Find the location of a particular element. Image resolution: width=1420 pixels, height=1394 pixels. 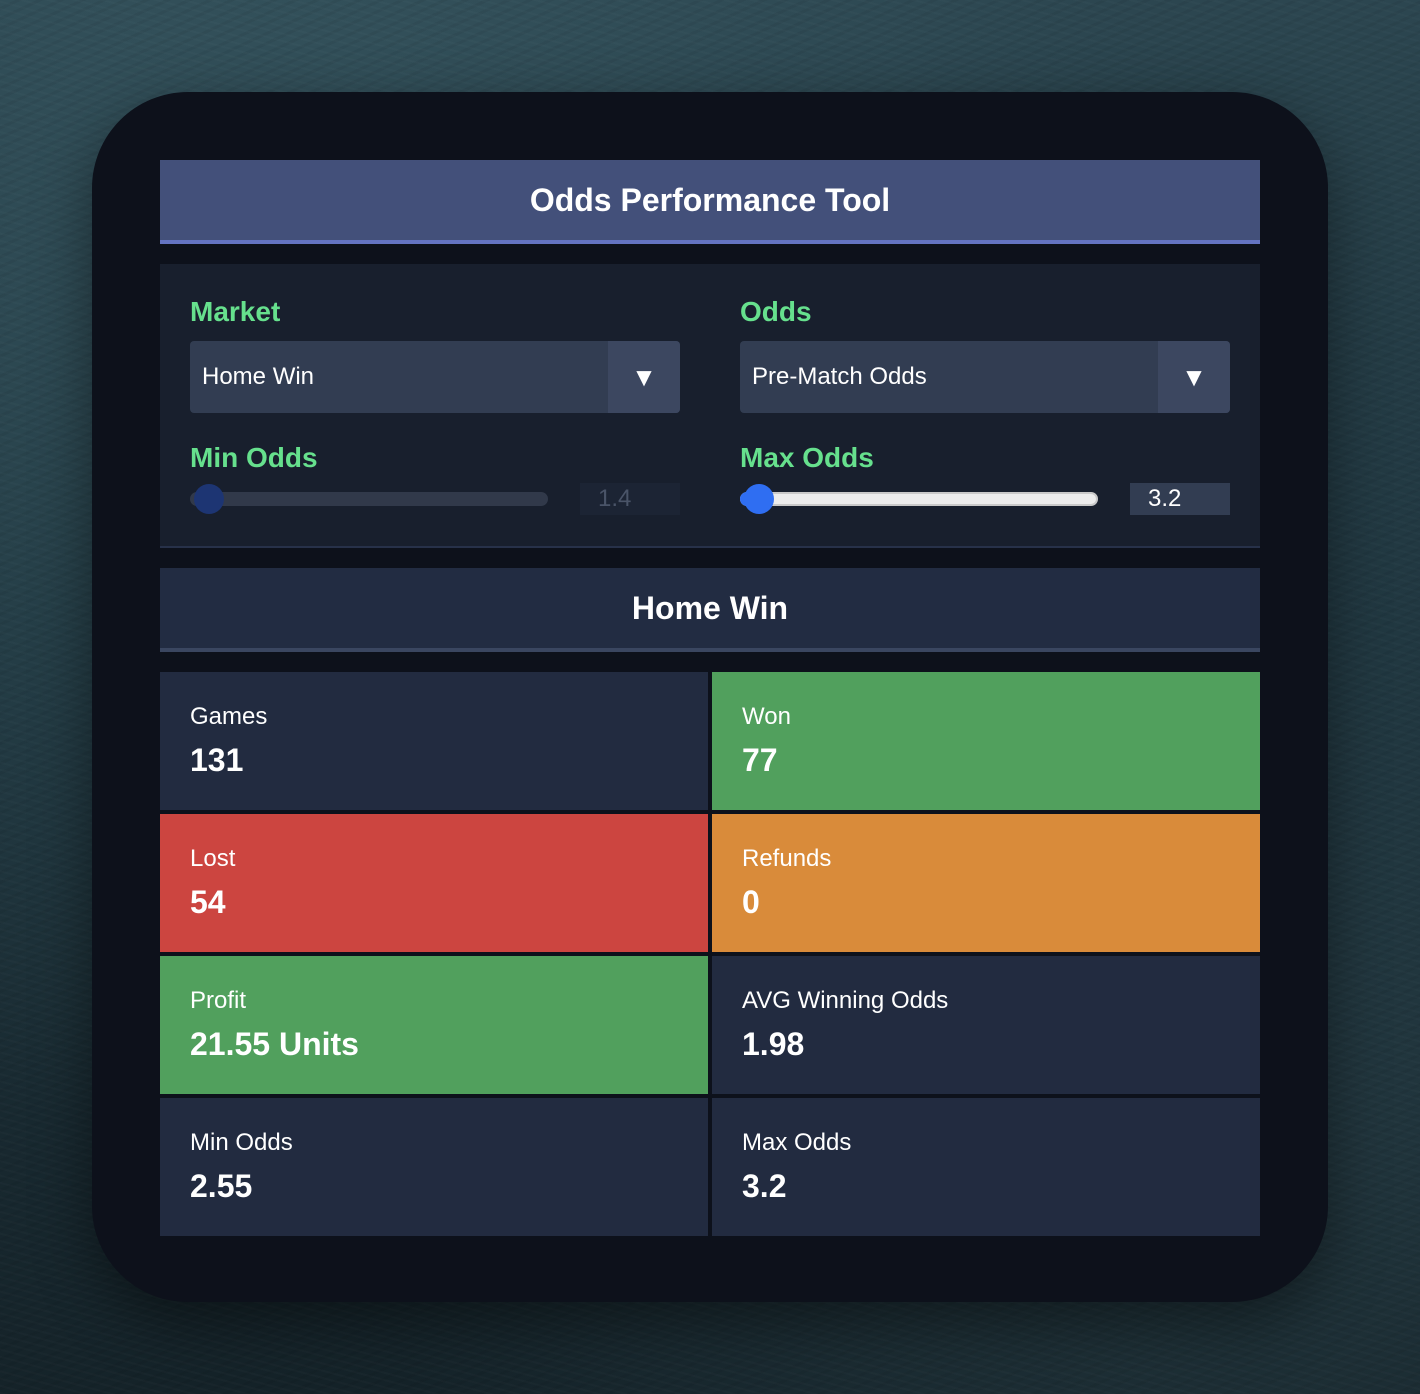

stat-value: 2.55 is located at coordinates (221, 1186).